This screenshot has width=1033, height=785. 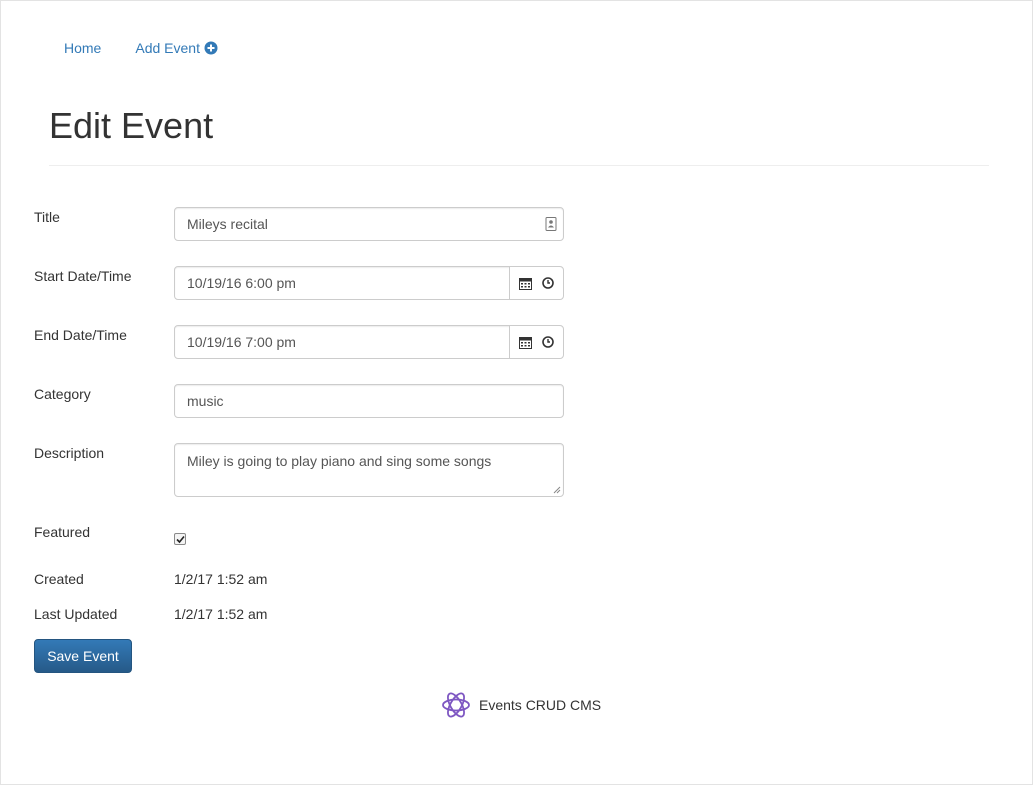 I want to click on created-label: Created, so click(x=59, y=579).